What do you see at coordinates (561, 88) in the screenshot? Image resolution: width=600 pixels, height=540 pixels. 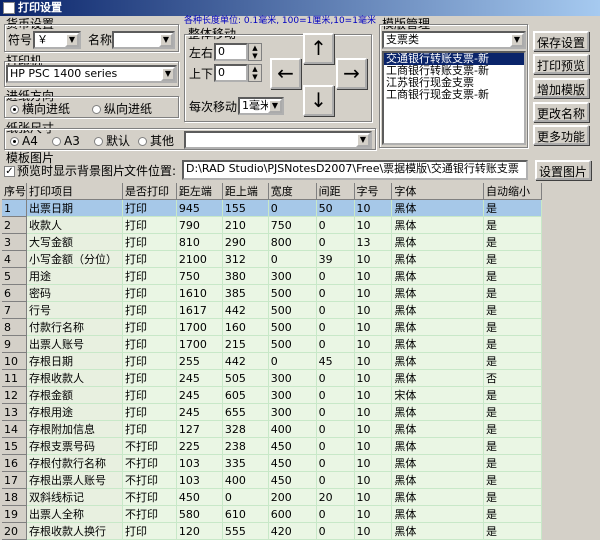 I see `add-template-button: 增加模版` at bounding box center [561, 88].